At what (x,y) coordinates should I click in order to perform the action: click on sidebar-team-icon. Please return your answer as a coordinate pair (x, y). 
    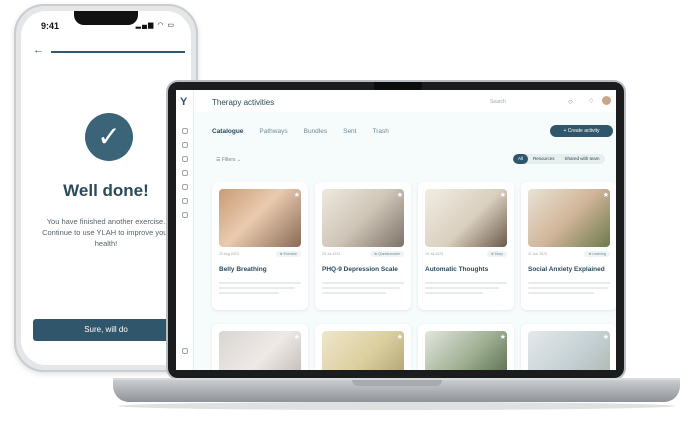
    Looking at the image, I should click on (185, 173).